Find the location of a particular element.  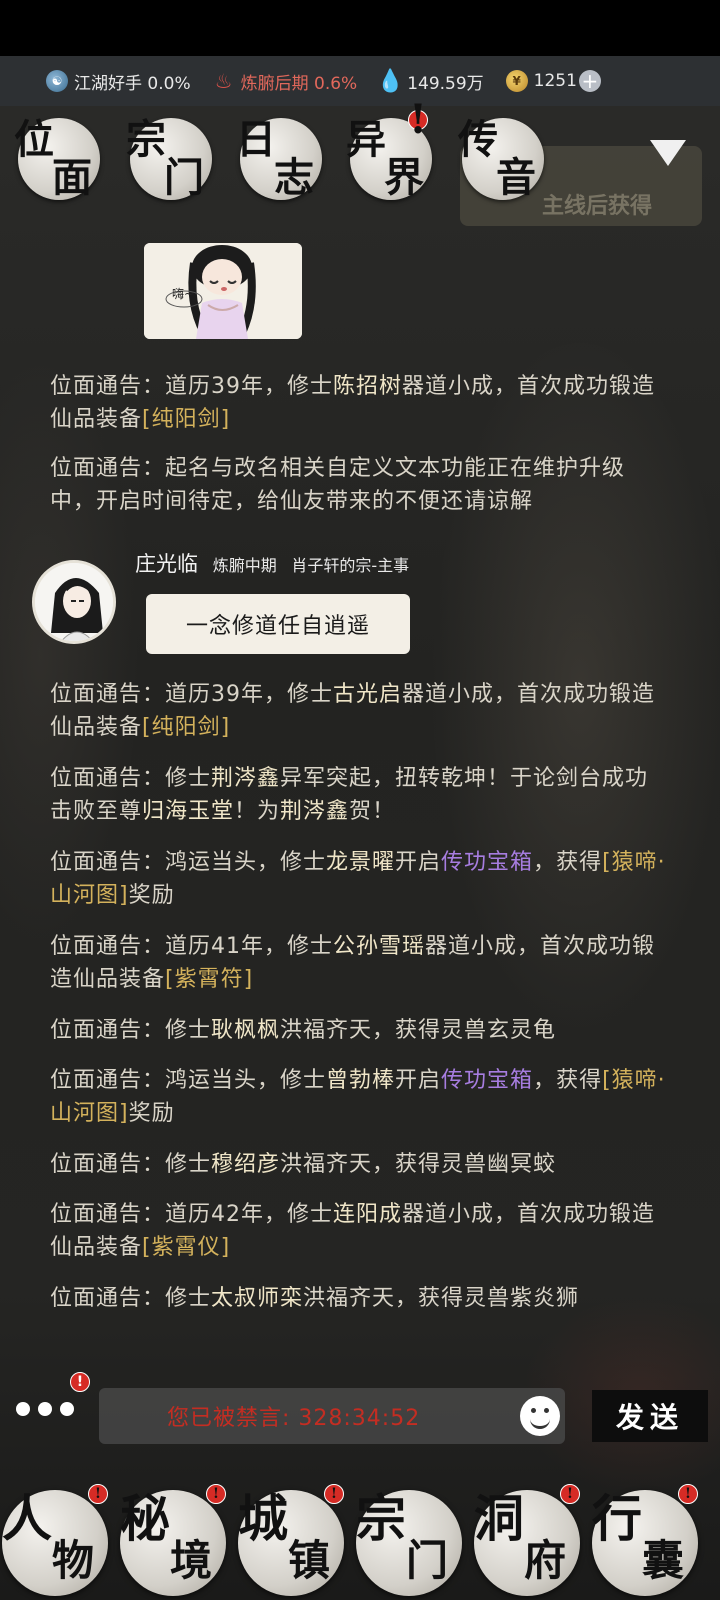

more-options-button is located at coordinates (45, 1409).